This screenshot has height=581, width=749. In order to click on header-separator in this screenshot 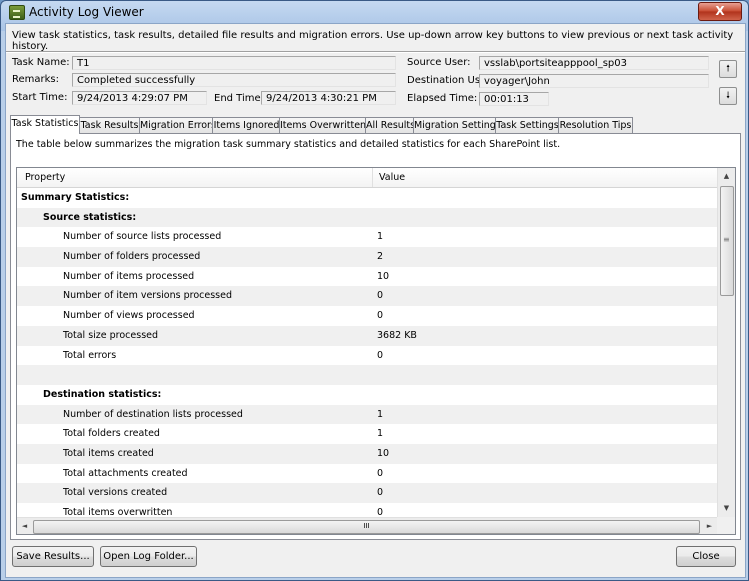, I will do `click(375, 52)`.